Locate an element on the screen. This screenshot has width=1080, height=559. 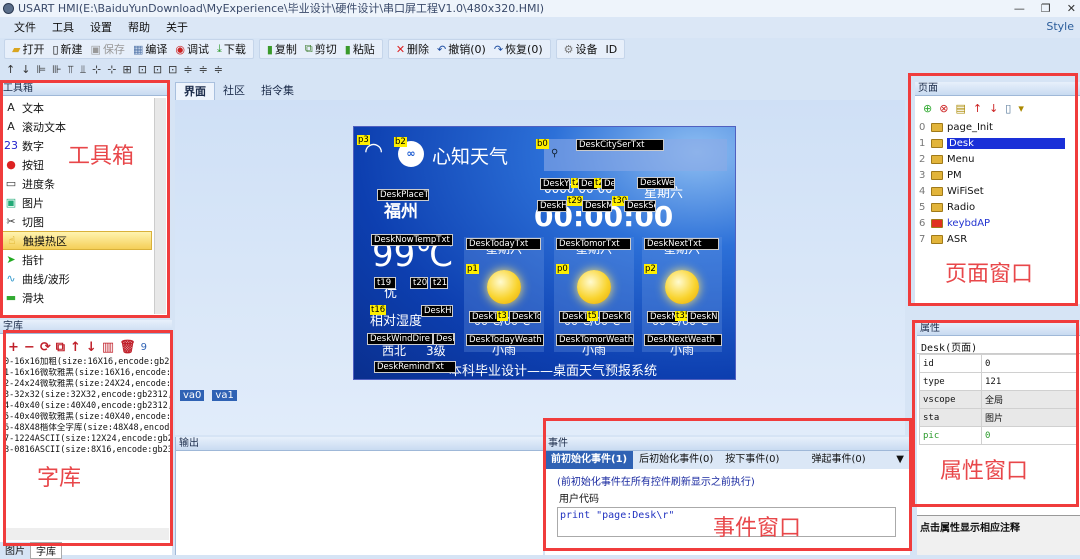
year-tag: DeskY is located at coordinates (555, 184).